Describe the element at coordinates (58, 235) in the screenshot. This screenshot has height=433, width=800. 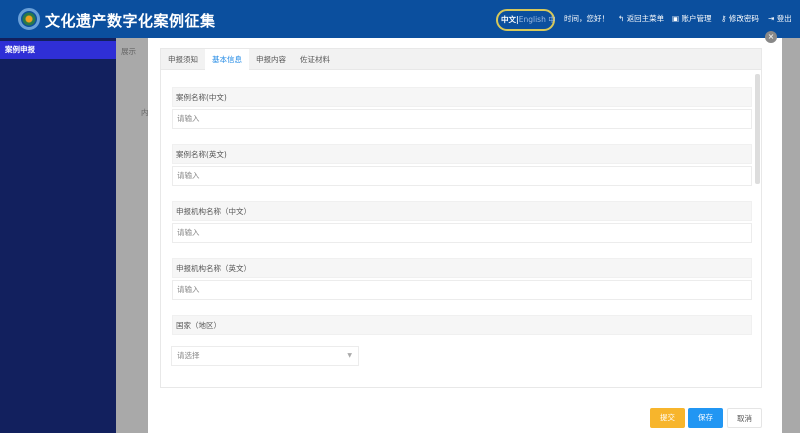
I see `sidebar: 案例申报` at that location.